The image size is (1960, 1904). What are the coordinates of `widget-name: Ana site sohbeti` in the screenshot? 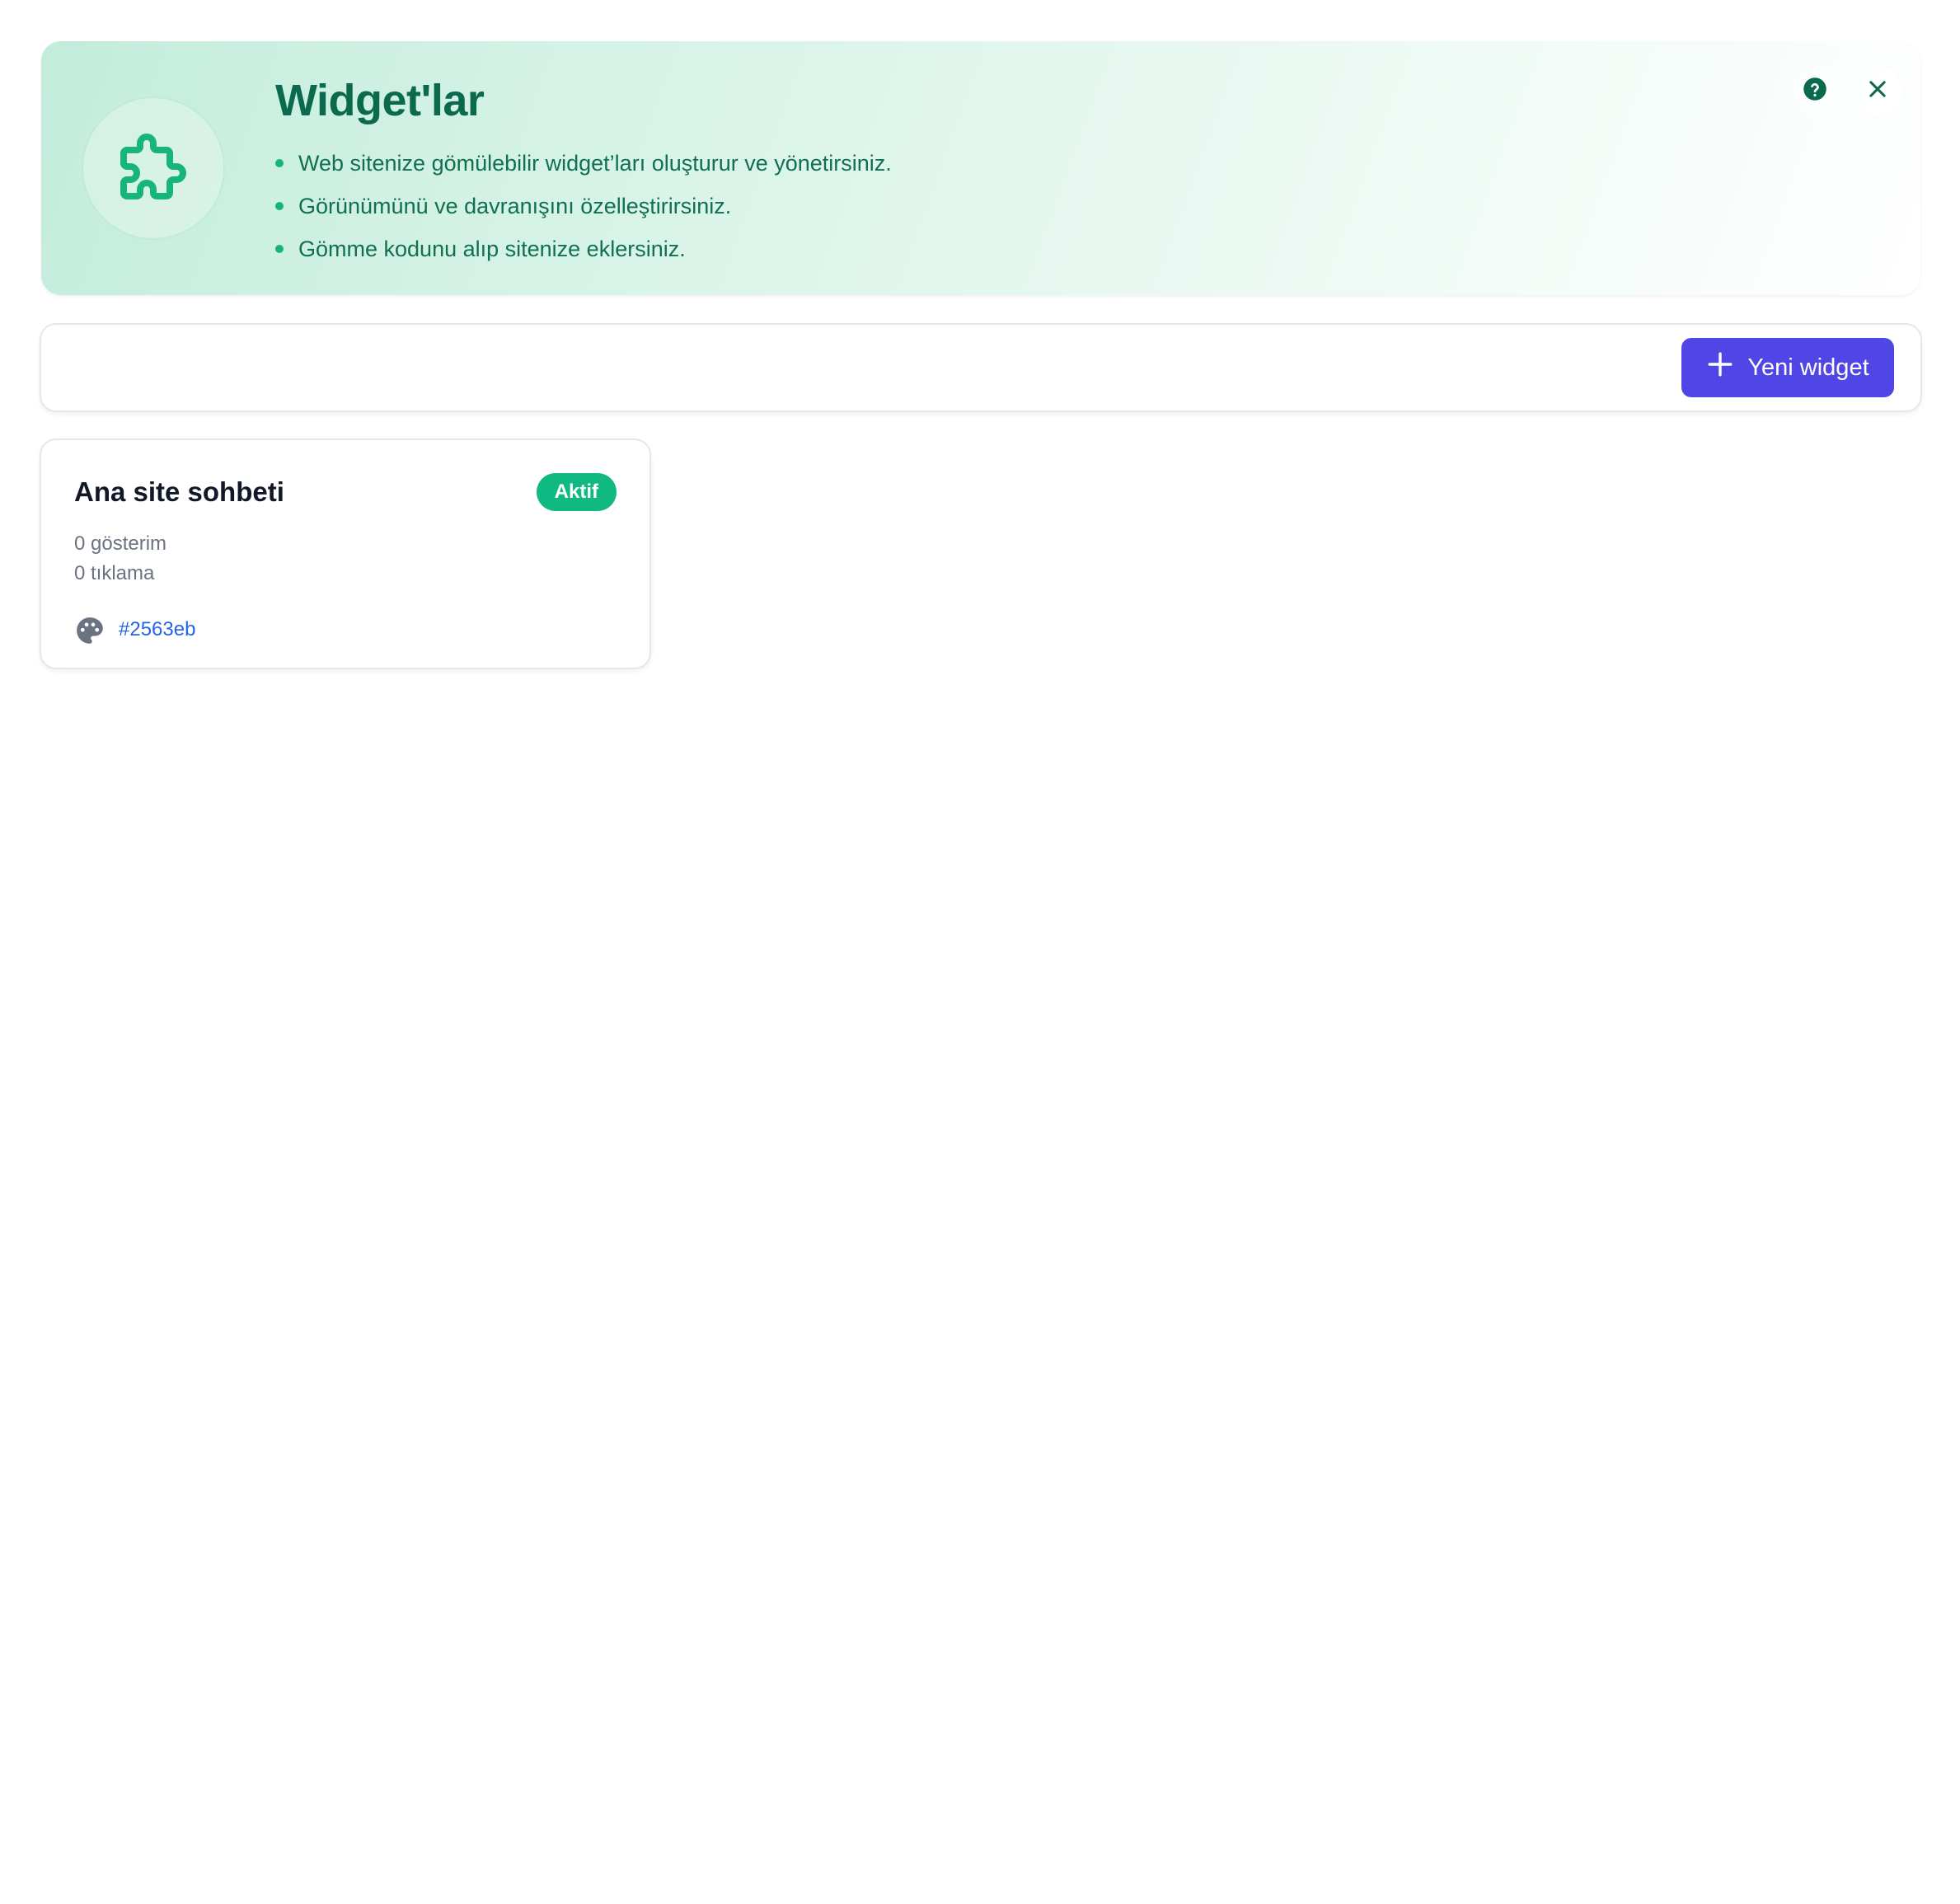 It's located at (179, 491).